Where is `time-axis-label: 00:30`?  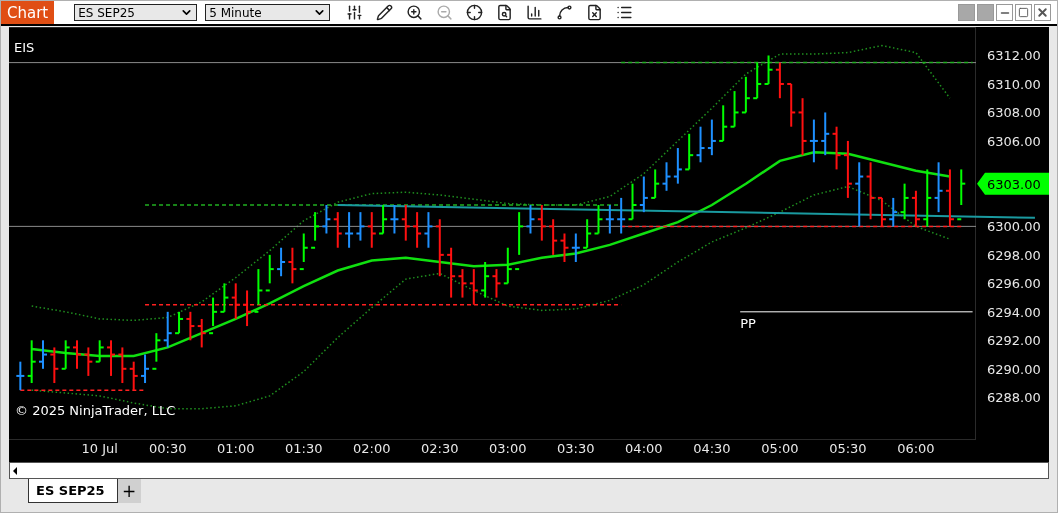 time-axis-label: 00:30 is located at coordinates (168, 448).